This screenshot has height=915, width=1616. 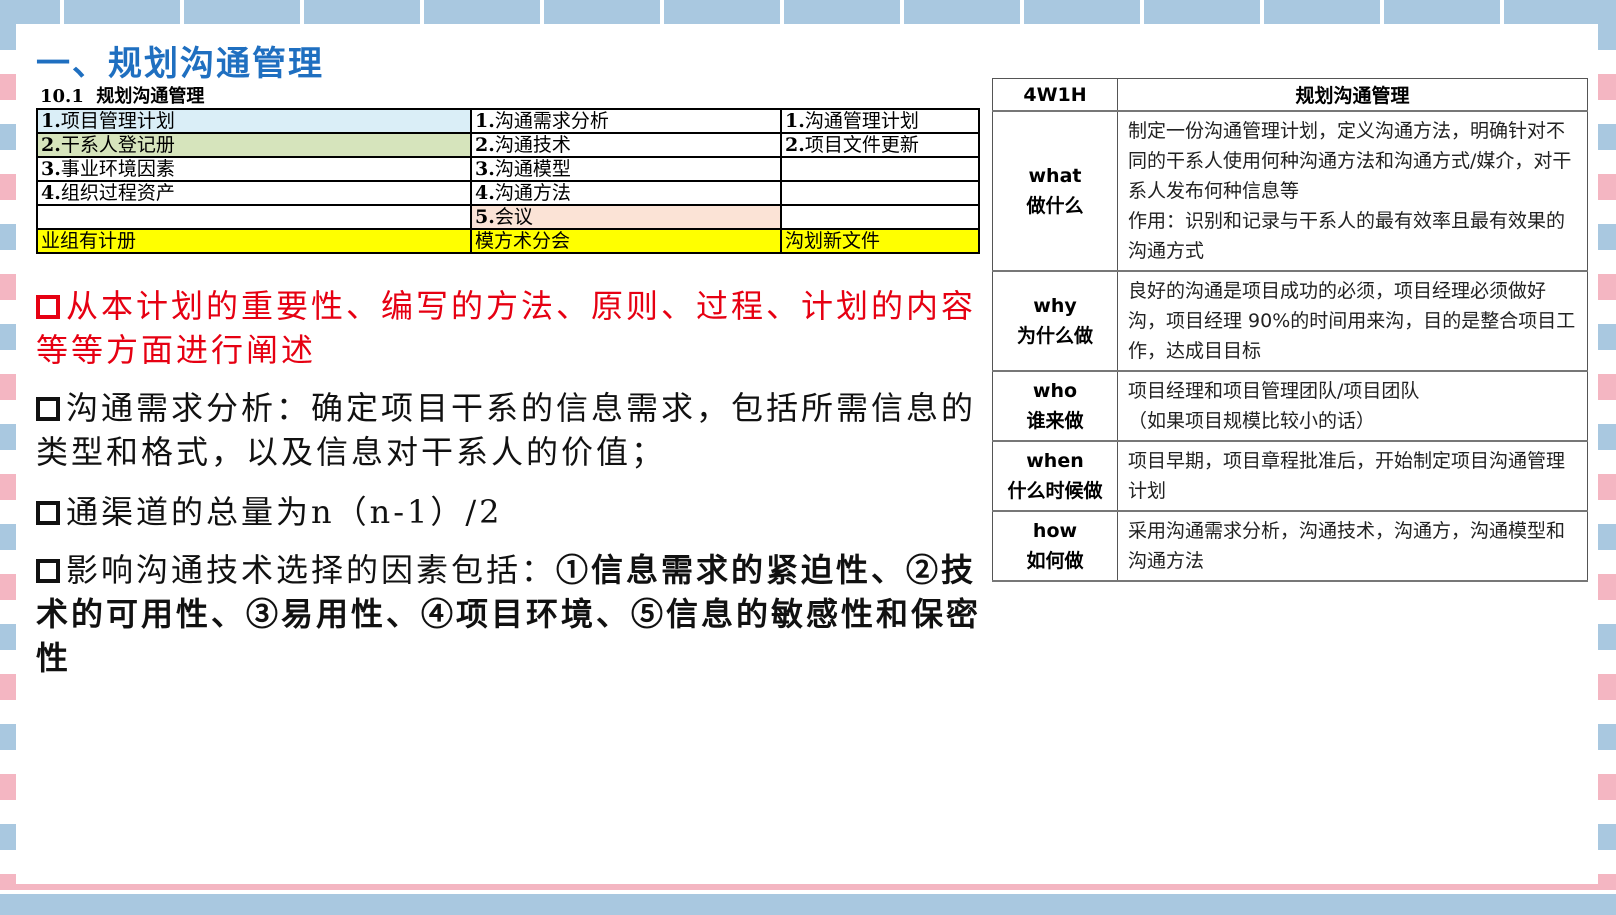 What do you see at coordinates (506, 328) in the screenshot?
I see `bullet-plan-overview: 从本计划的重要性、编写的方法、原则、过程、计划的内容等等方面进行阐述` at bounding box center [506, 328].